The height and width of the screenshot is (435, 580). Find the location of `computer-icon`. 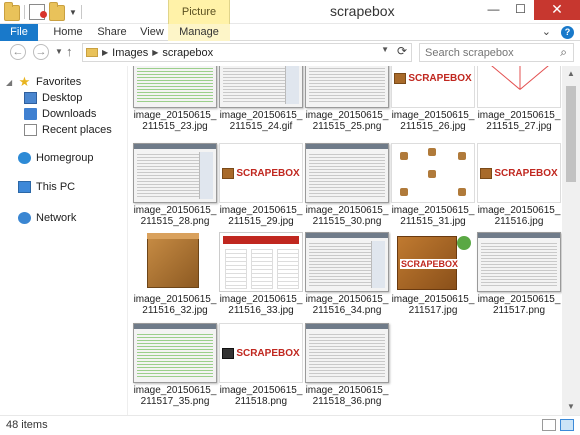

computer-icon is located at coordinates (24, 187).